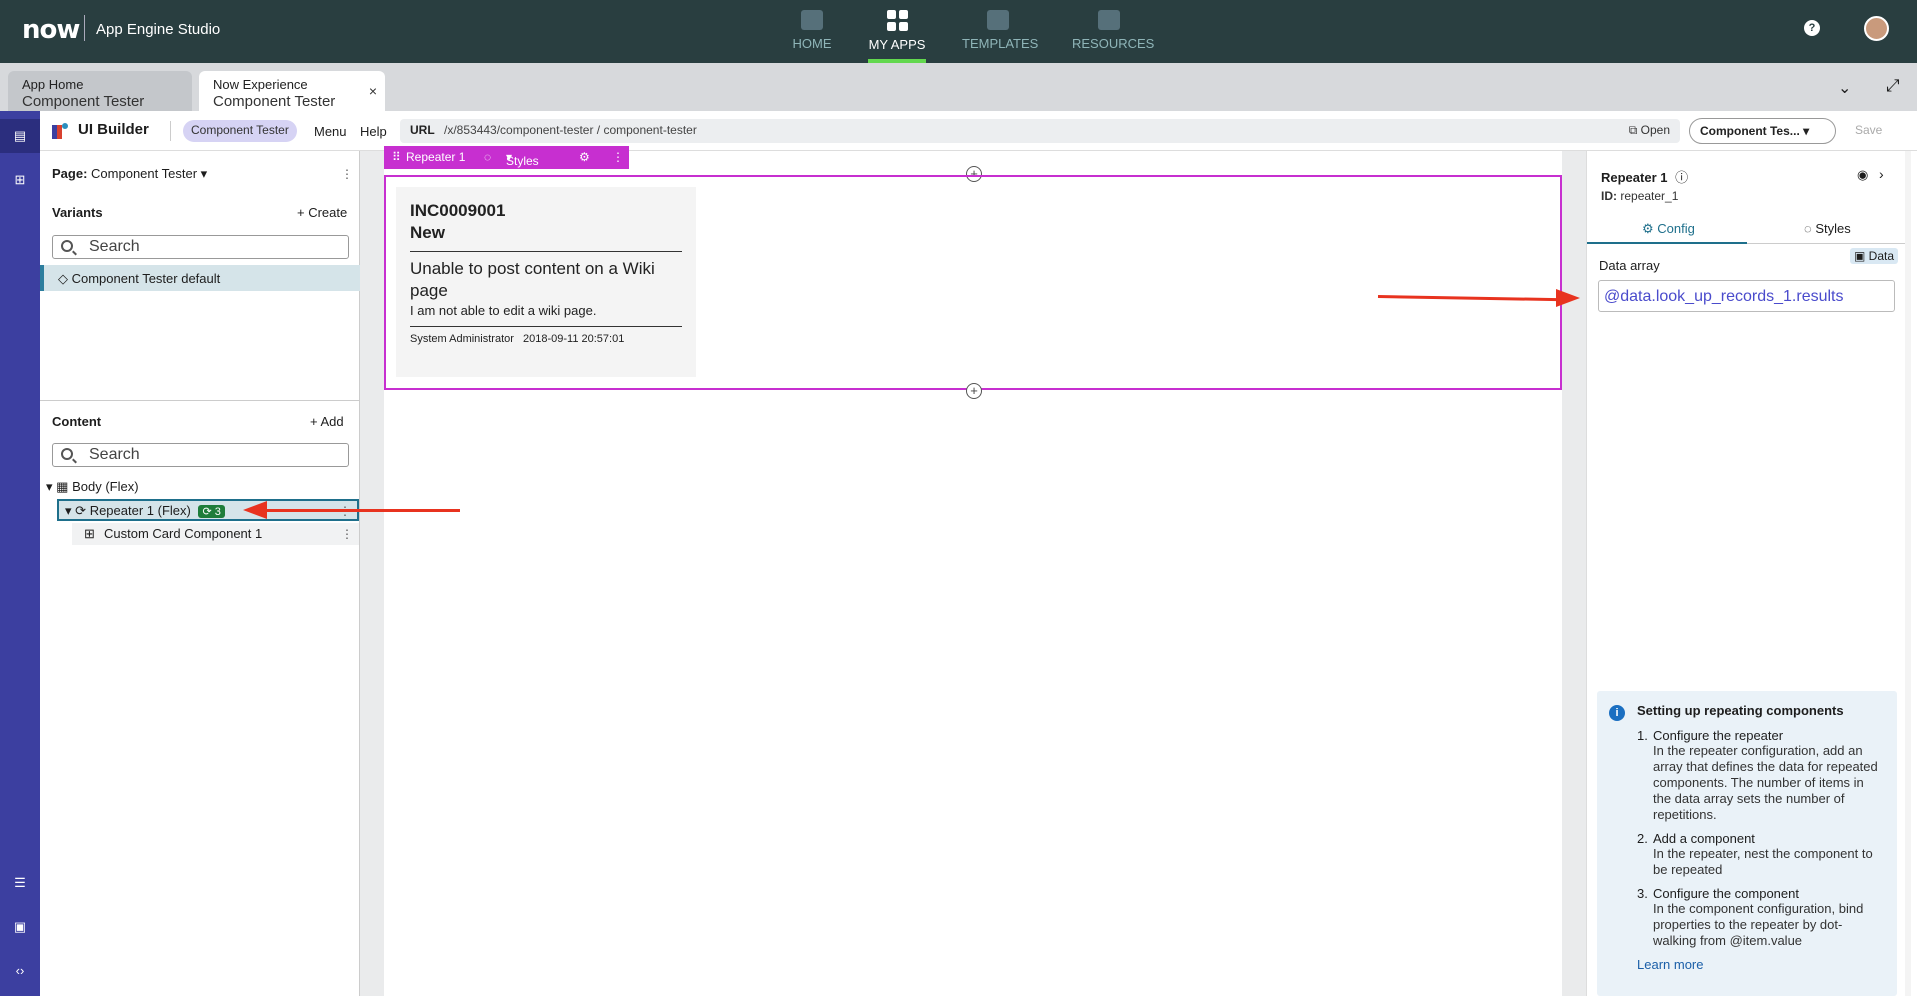 This screenshot has width=1917, height=996. I want to click on palette-icon: ◌, so click(487, 157).